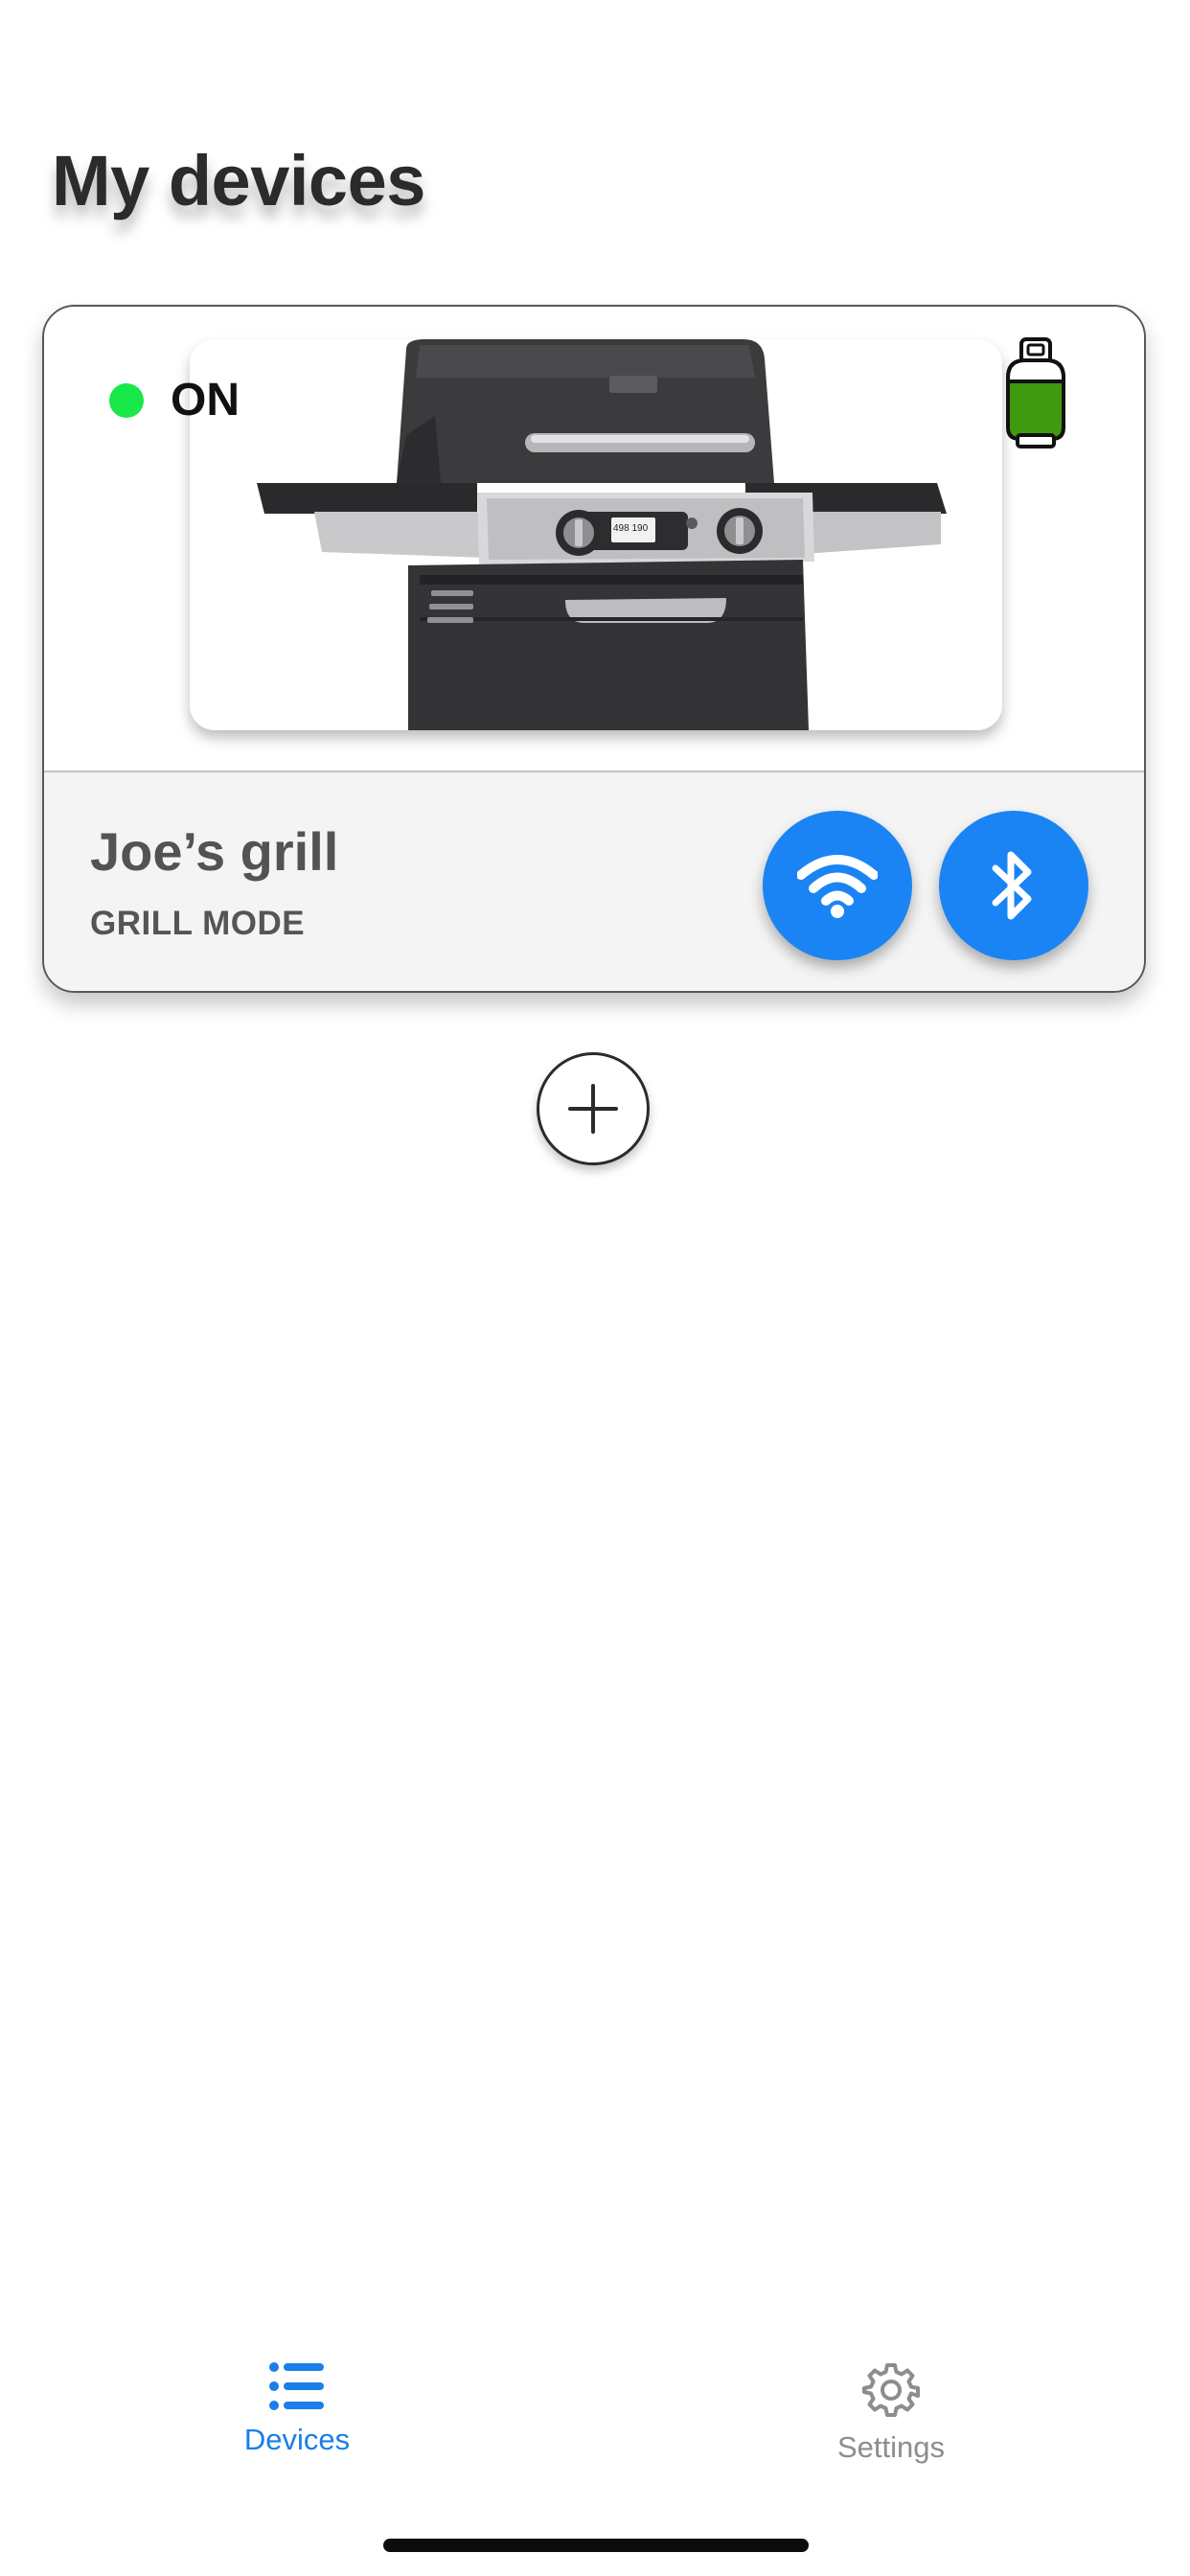  I want to click on status-label: ON, so click(206, 400).